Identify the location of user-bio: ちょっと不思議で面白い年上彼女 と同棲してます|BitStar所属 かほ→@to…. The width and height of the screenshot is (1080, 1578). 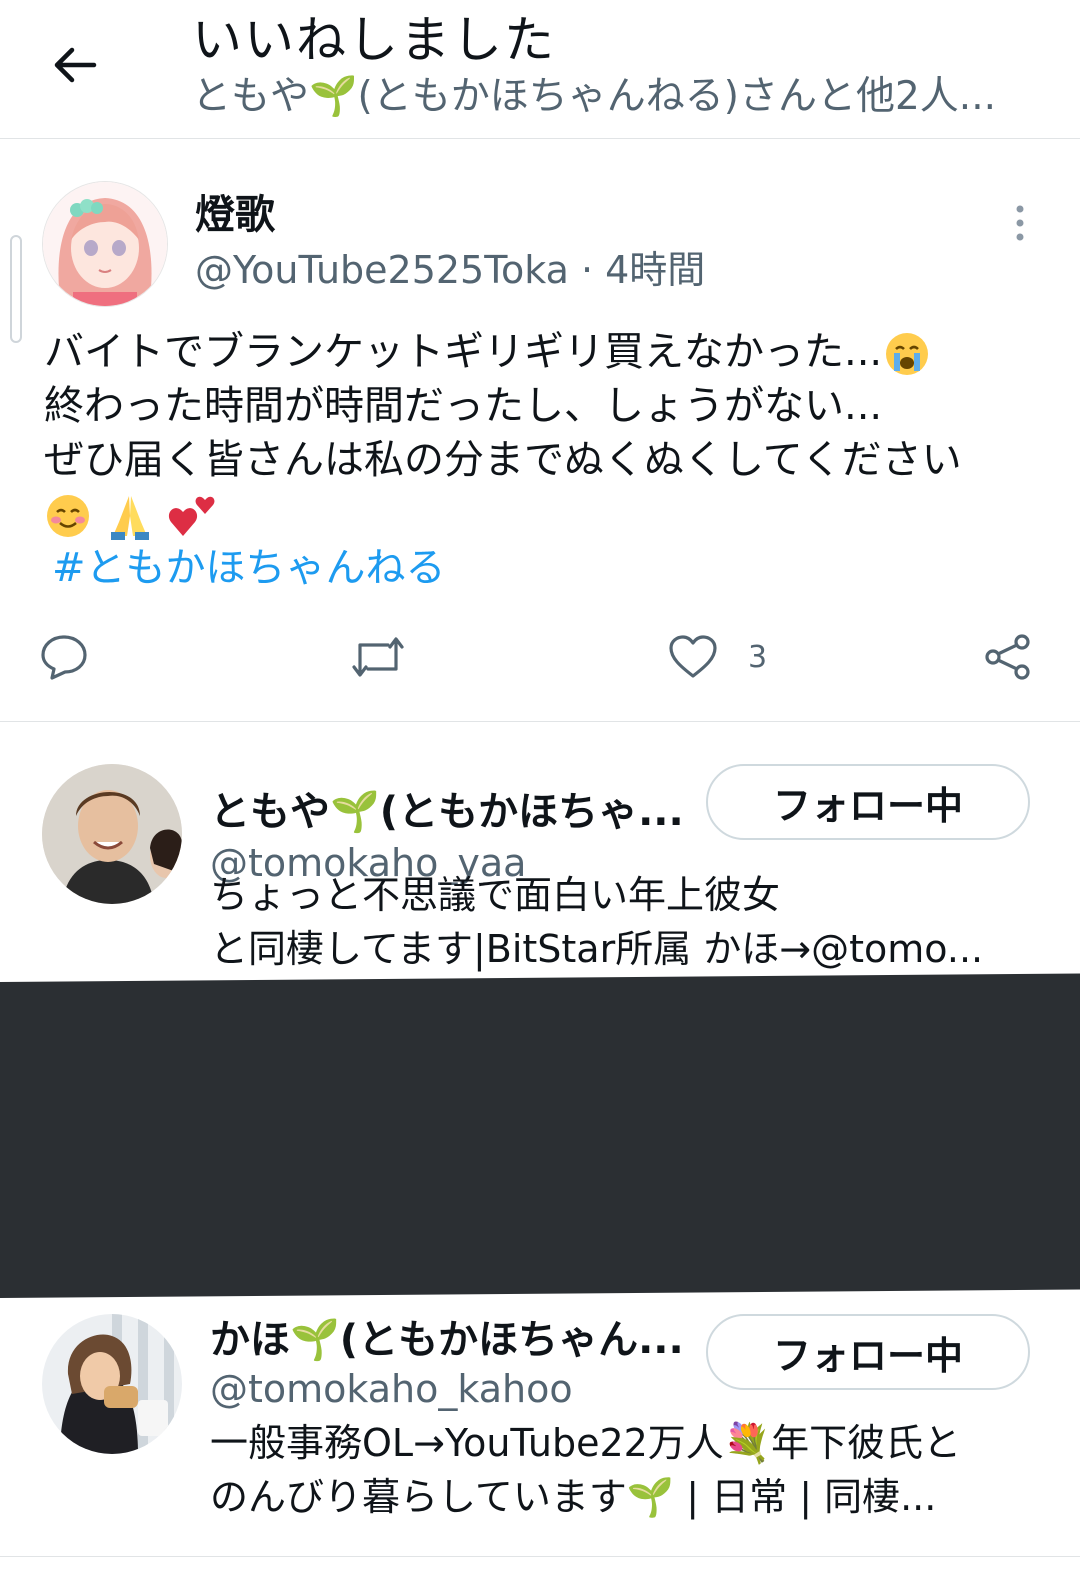
(620, 922).